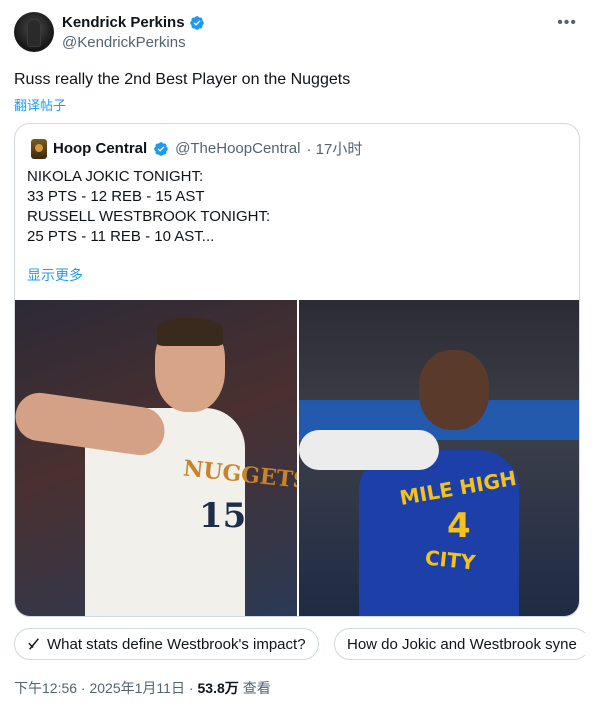  I want to click on translate-link: 翻译帖子, so click(40, 104).